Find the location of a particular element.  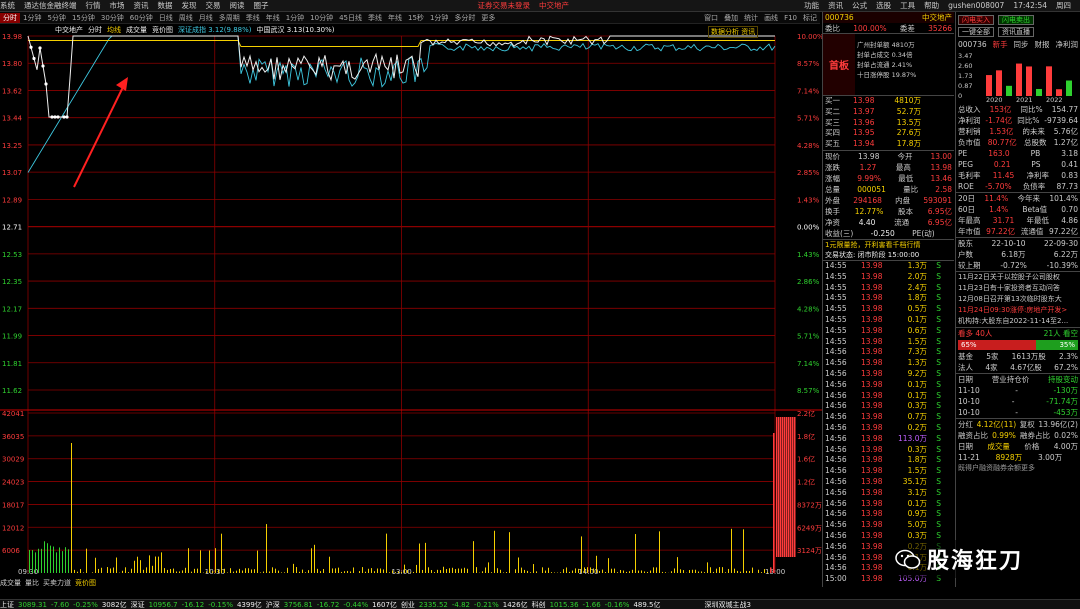

pct-tick-label: 8.57% is located at coordinates (808, 64).